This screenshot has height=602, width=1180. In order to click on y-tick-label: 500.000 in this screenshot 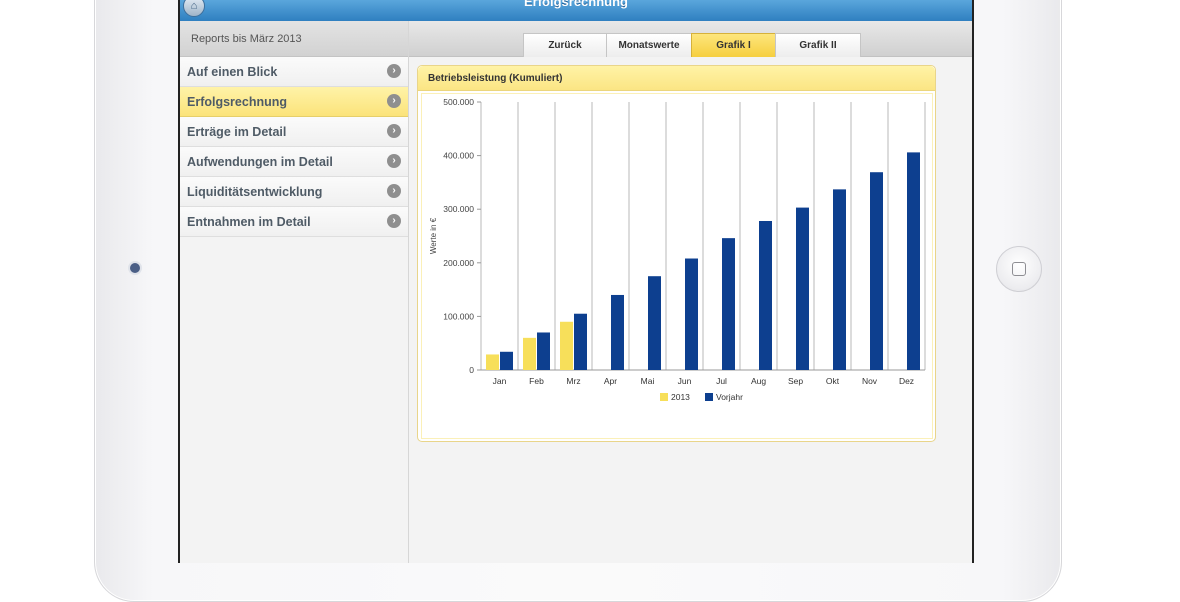, I will do `click(458, 102)`.